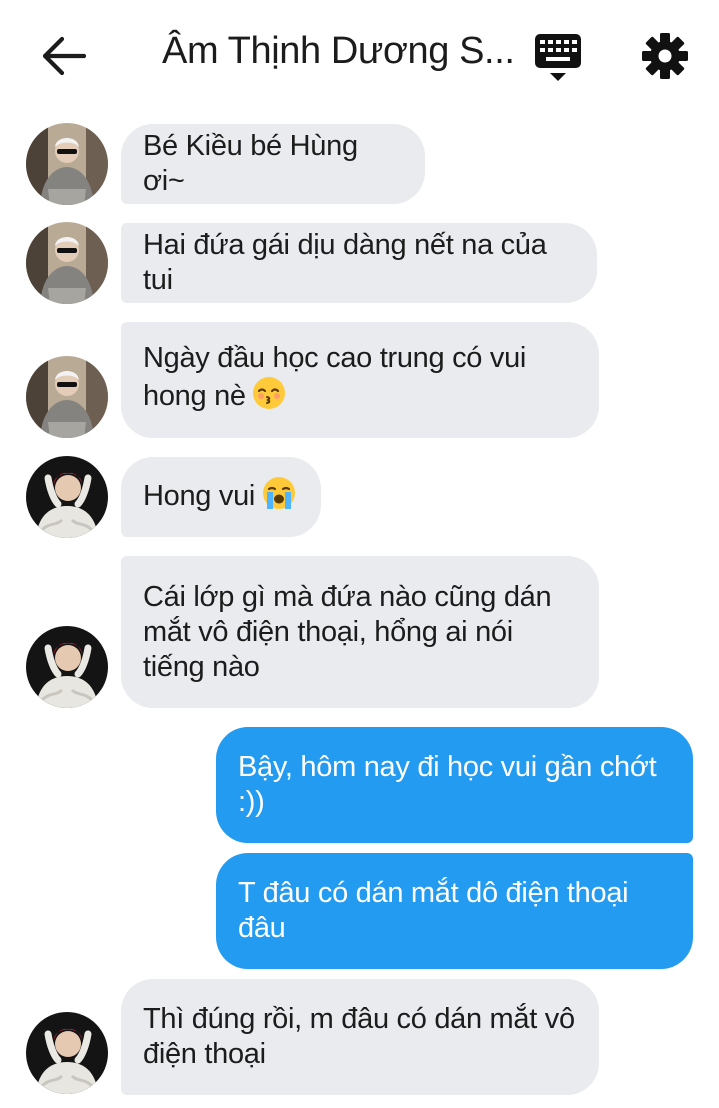  What do you see at coordinates (433, 910) in the screenshot?
I see `message-text: T đâu có dán mắt dô điện thoại đâu` at bounding box center [433, 910].